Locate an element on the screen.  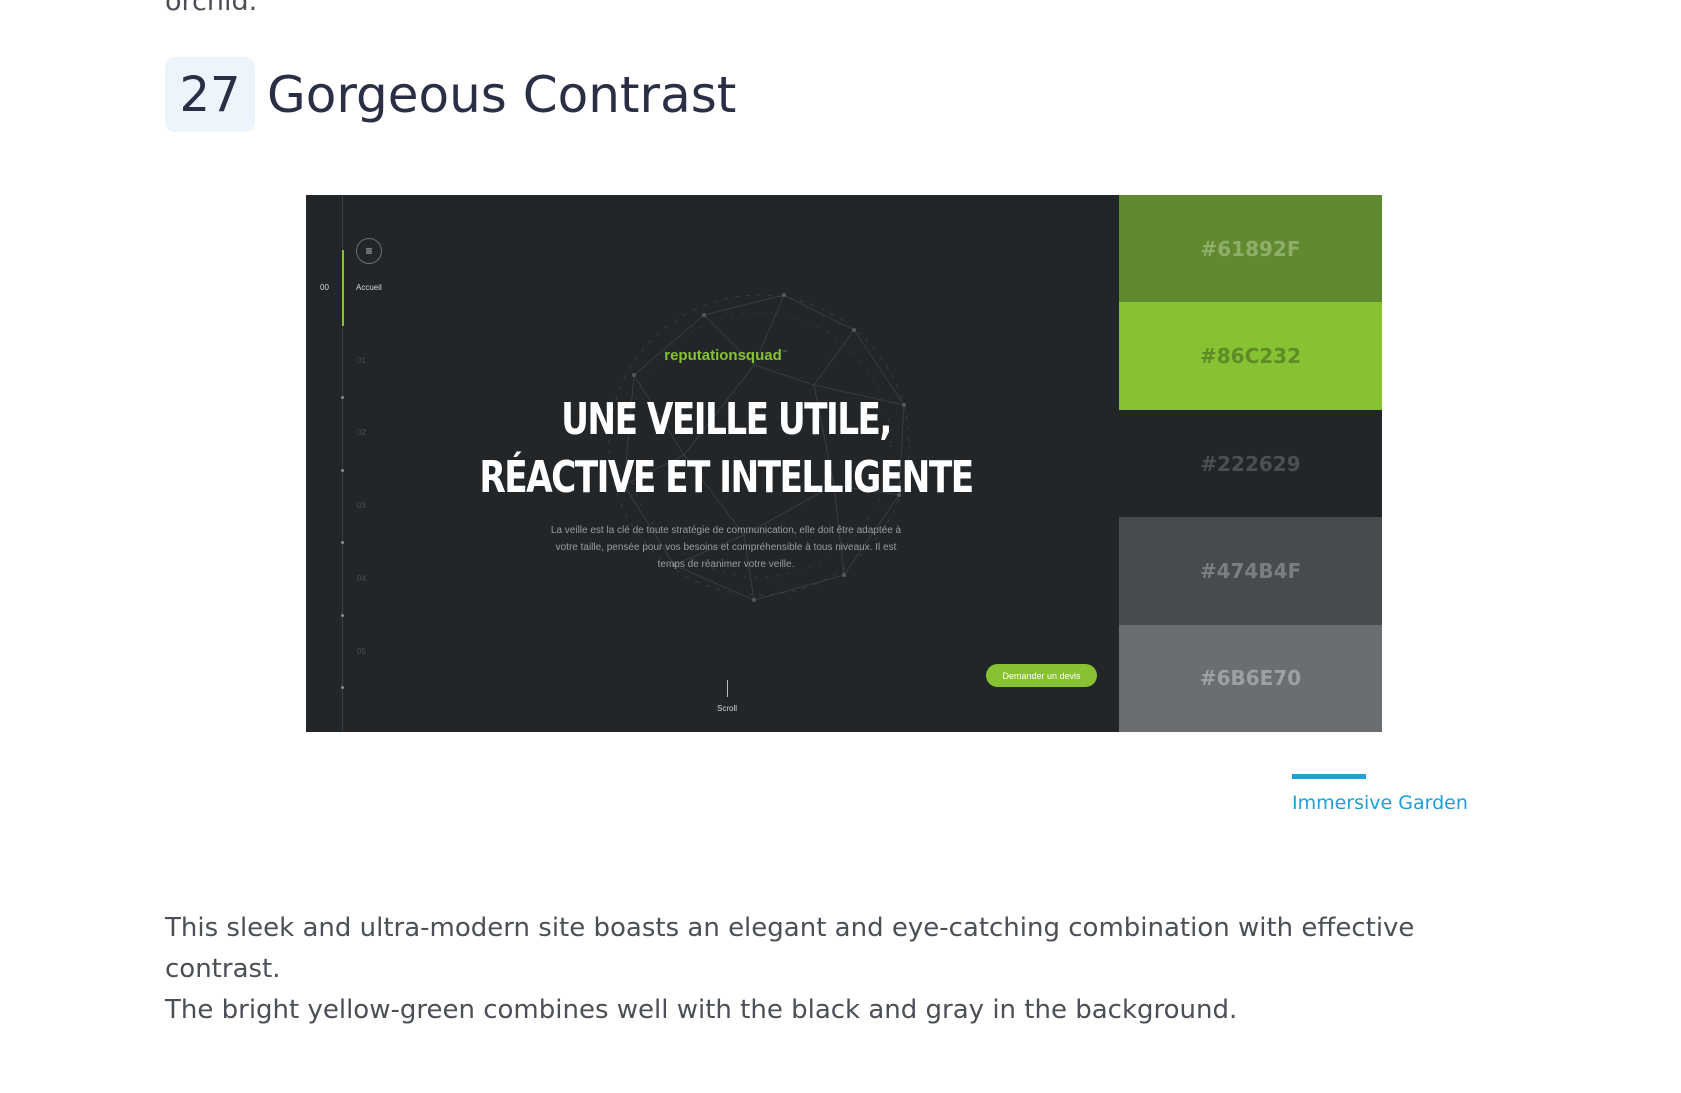
request-quote-button: Demander un devis is located at coordinates (1041, 675).